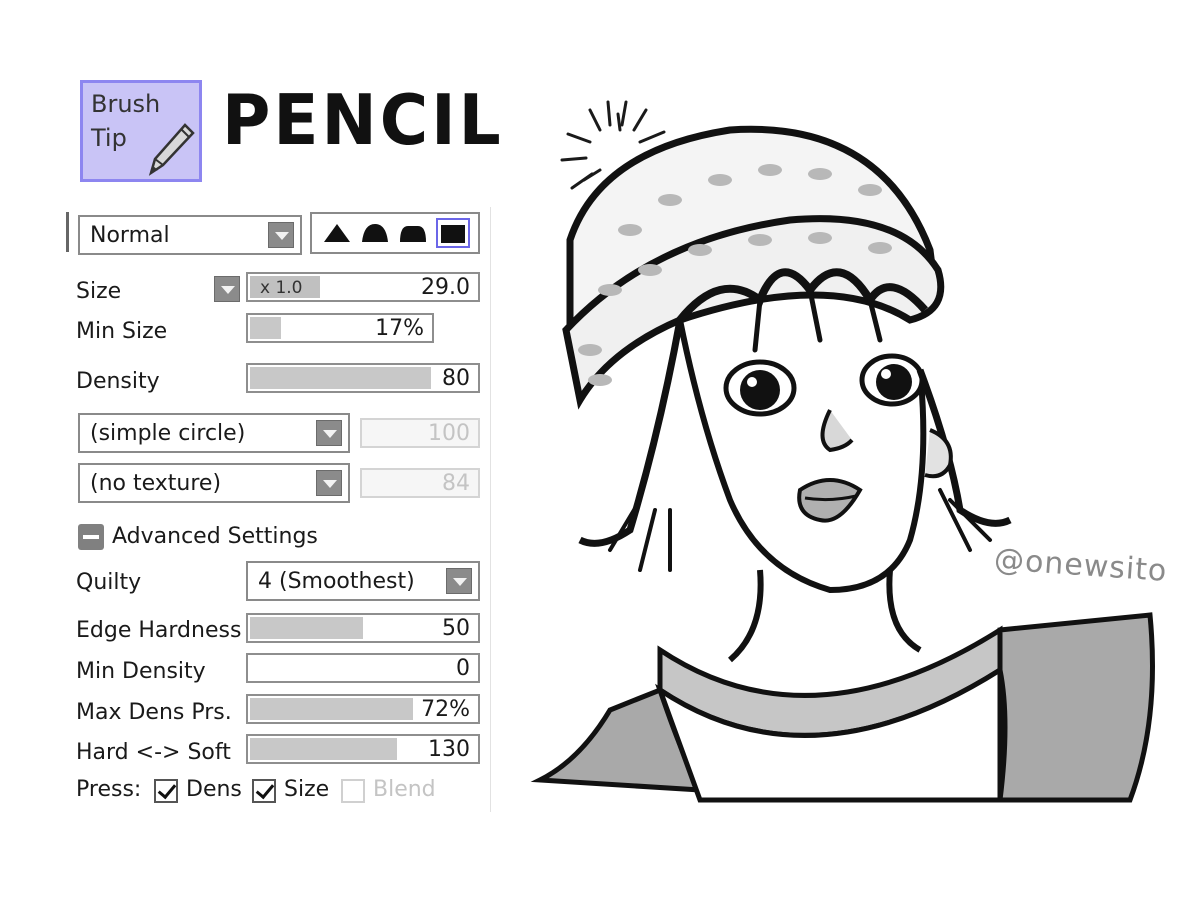 This screenshot has height=900, width=1200. I want to click on texture-select: (no texture), so click(214, 483).